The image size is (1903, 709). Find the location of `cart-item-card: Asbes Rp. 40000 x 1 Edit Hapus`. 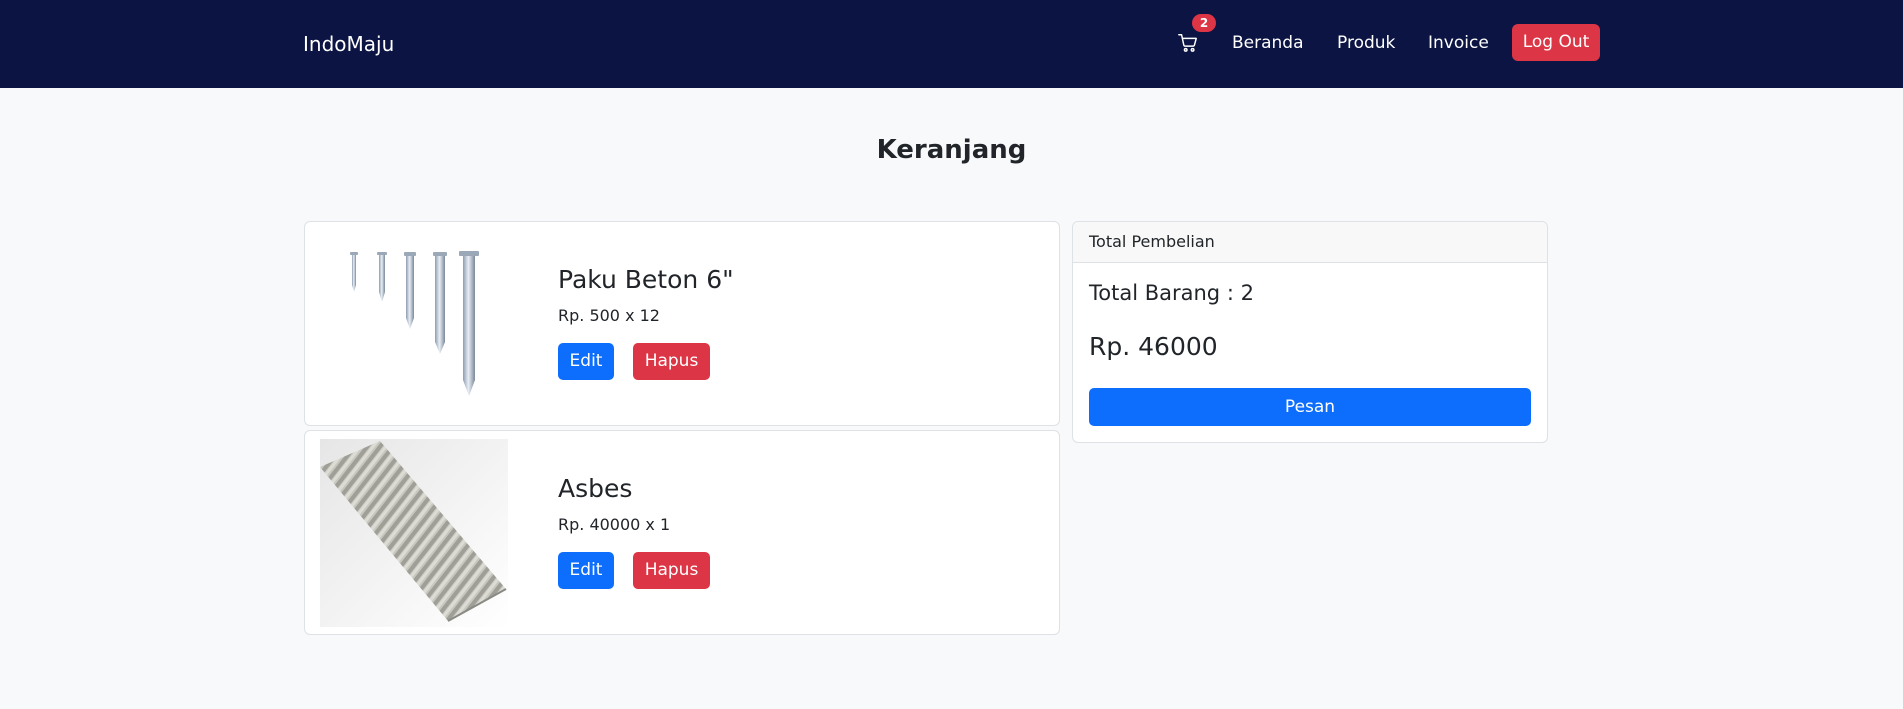

cart-item-card: Asbes Rp. 40000 x 1 Edit Hapus is located at coordinates (682, 532).